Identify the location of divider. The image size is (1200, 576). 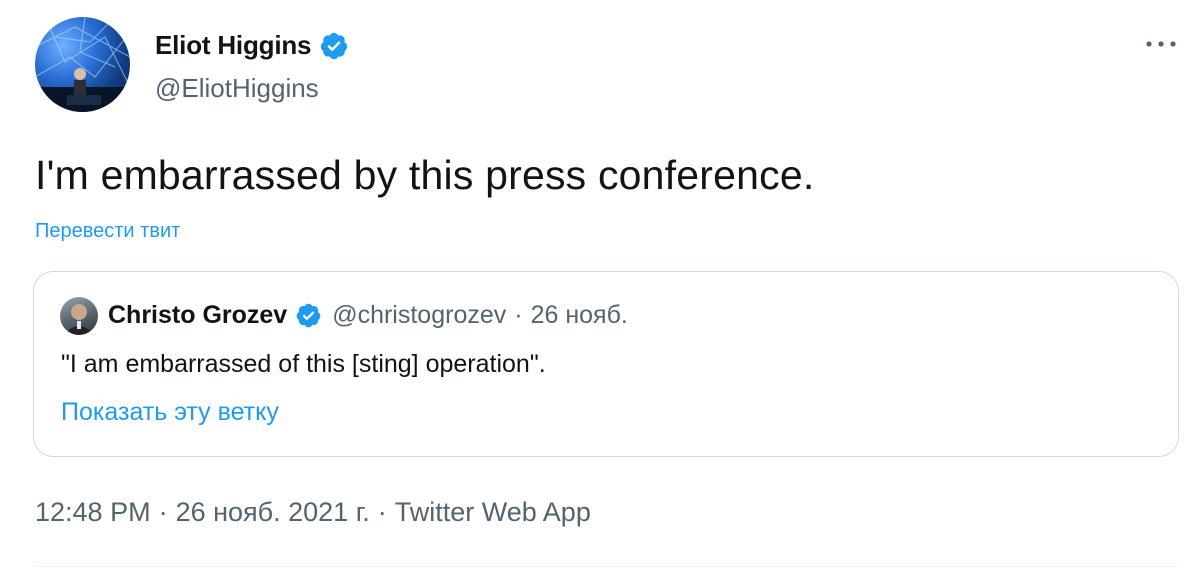
(606, 566).